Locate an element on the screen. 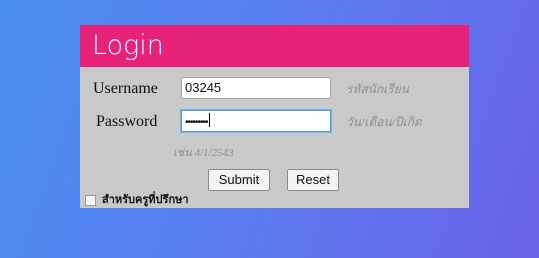  text-cursor is located at coordinates (209, 120).